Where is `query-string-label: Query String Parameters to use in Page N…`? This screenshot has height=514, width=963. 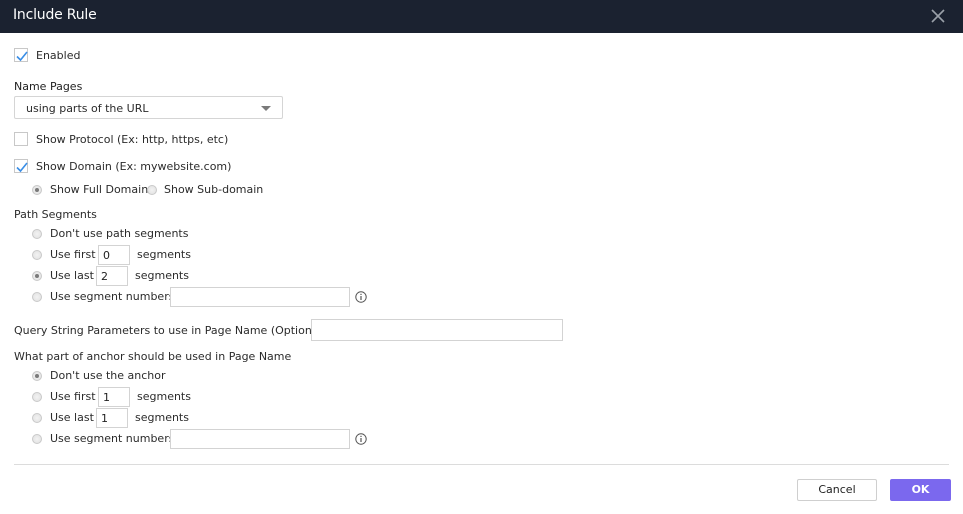
query-string-label: Query String Parameters to use in Page N… is located at coordinates (170, 330).